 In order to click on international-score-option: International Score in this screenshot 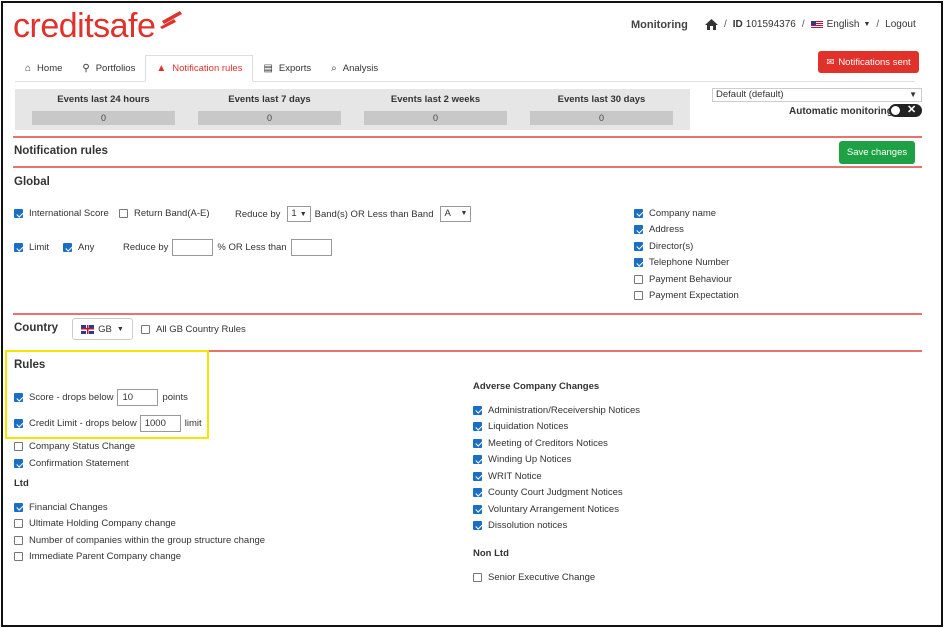, I will do `click(61, 213)`.